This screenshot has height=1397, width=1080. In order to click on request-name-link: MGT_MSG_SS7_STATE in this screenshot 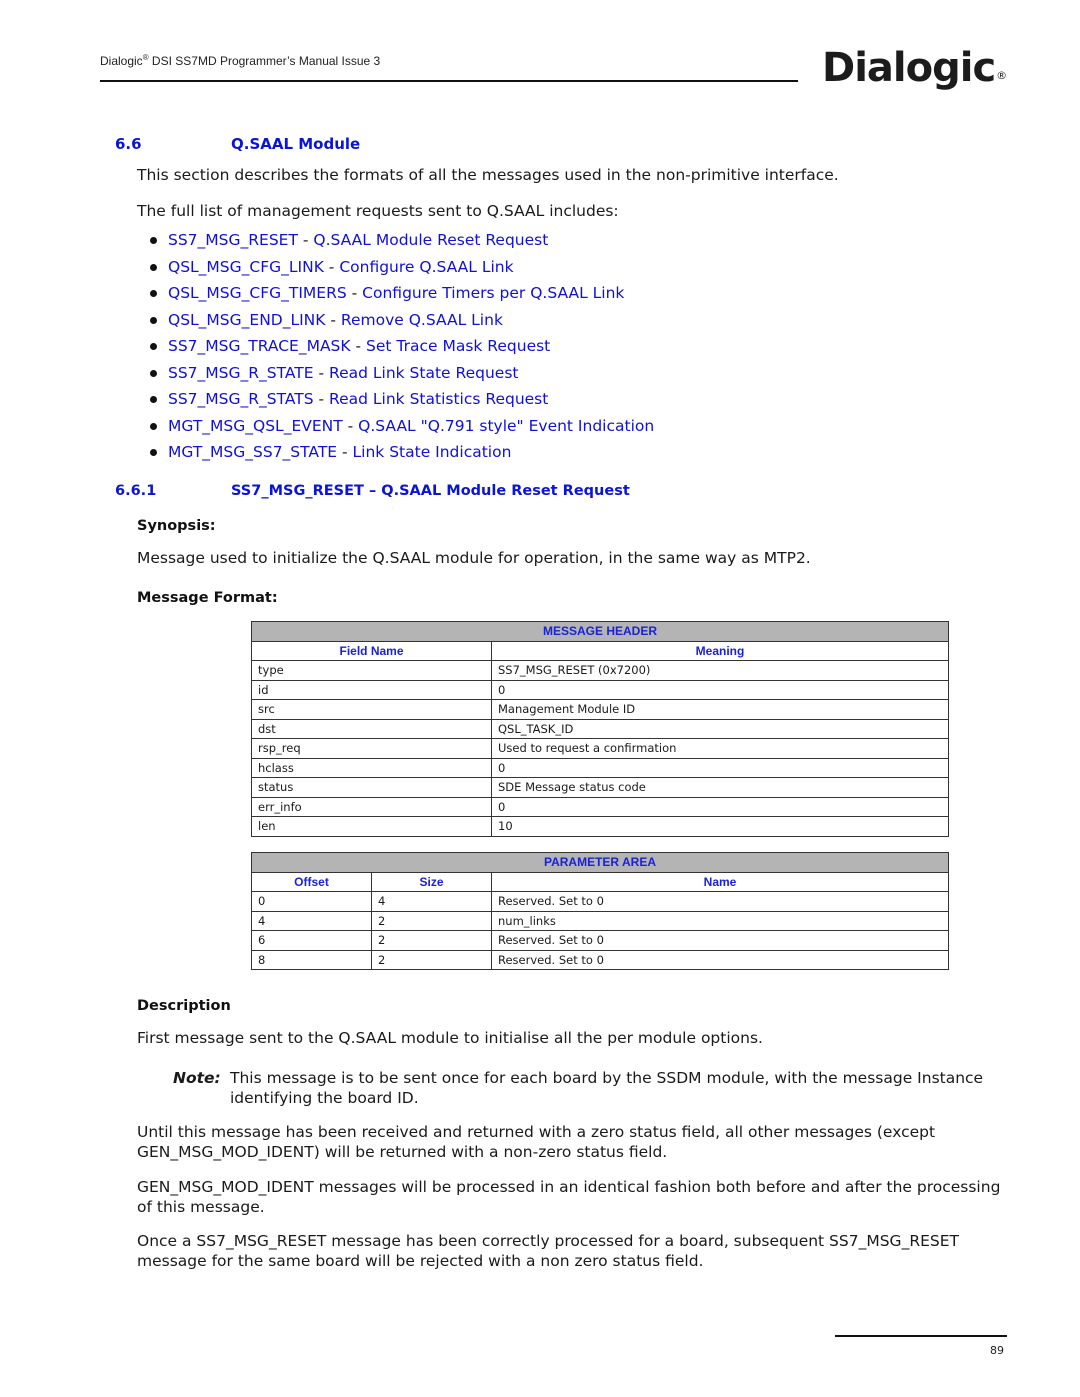, I will do `click(252, 452)`.